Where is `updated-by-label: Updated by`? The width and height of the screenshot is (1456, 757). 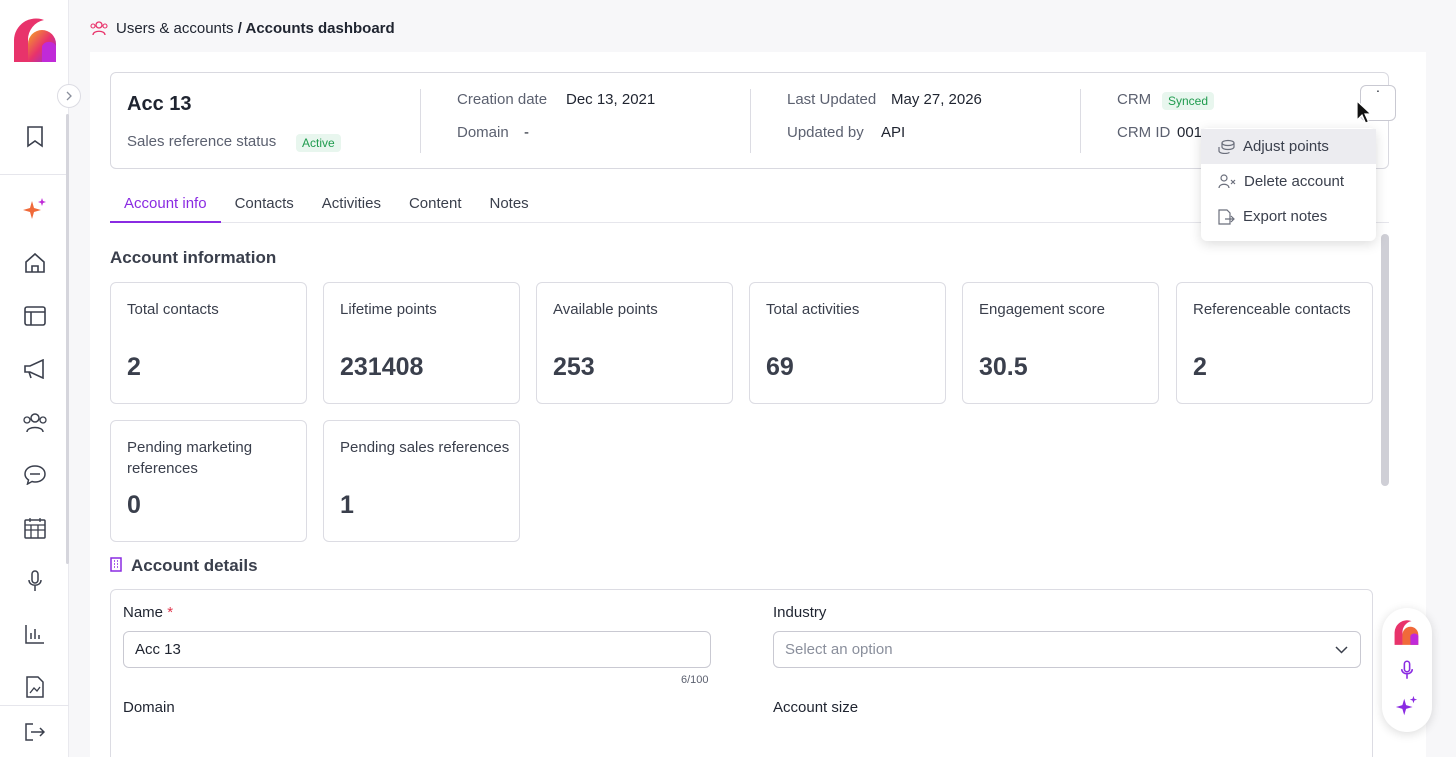
updated-by-label: Updated by is located at coordinates (825, 132).